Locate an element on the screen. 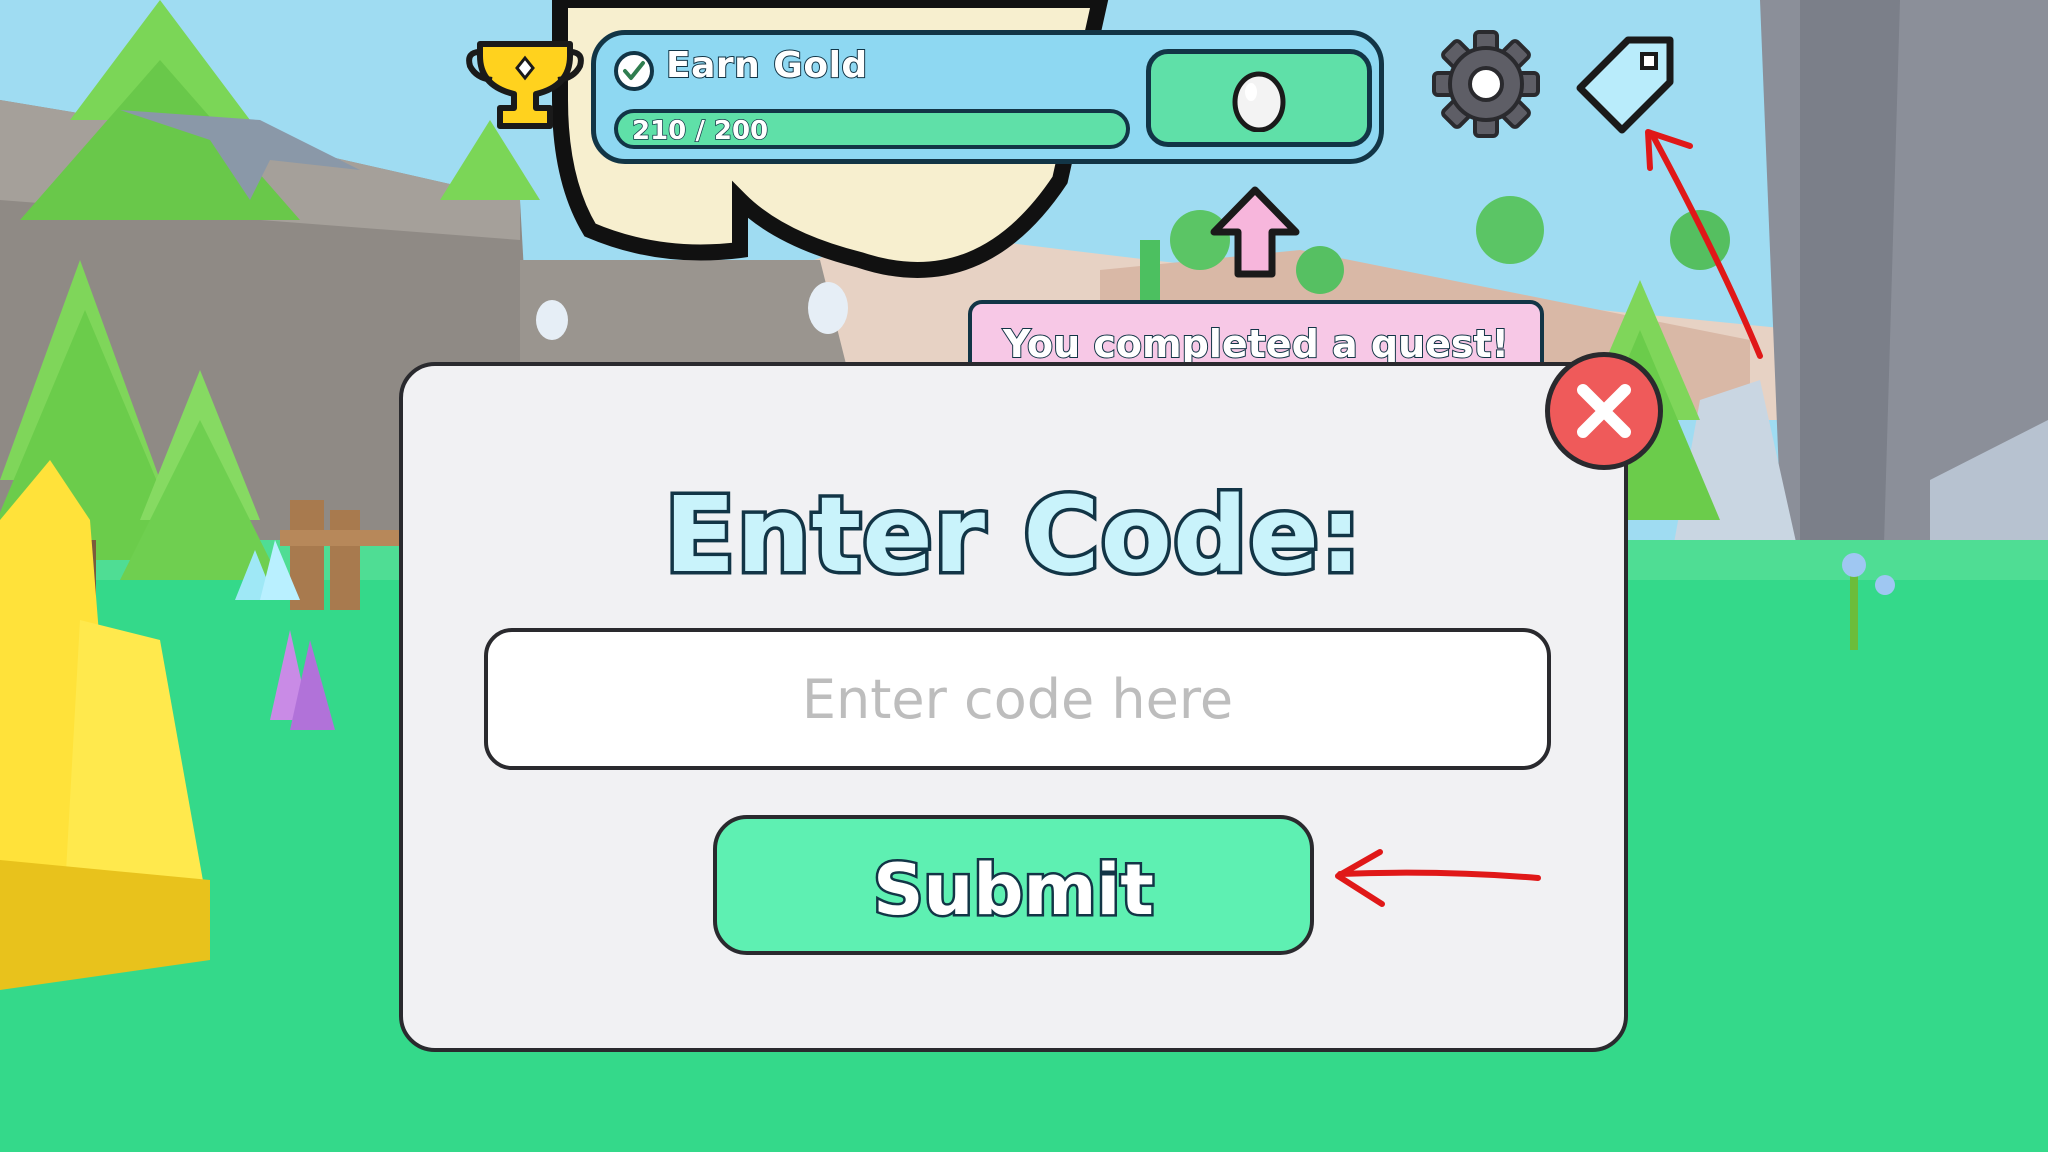 The width and height of the screenshot is (2048, 1152). annotation-arrow-to-tag is located at coordinates (1706, 245).